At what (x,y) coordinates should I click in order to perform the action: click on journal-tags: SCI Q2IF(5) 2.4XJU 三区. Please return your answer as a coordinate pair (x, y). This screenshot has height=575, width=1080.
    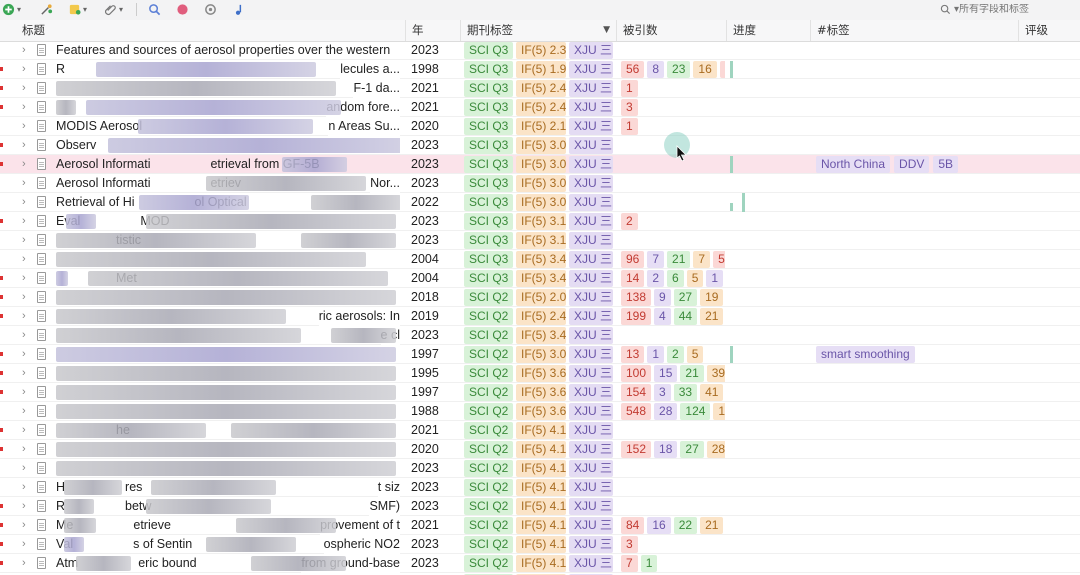
    Looking at the image, I should click on (538, 316).